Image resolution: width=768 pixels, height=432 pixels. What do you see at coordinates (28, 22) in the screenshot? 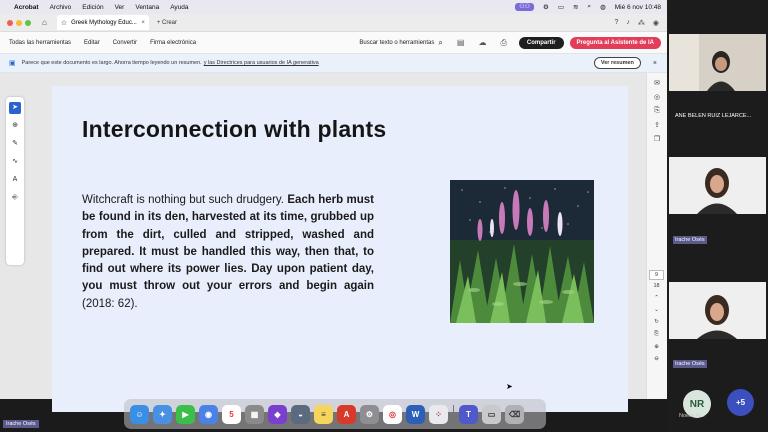
I see `zoom-window-button` at bounding box center [28, 22].